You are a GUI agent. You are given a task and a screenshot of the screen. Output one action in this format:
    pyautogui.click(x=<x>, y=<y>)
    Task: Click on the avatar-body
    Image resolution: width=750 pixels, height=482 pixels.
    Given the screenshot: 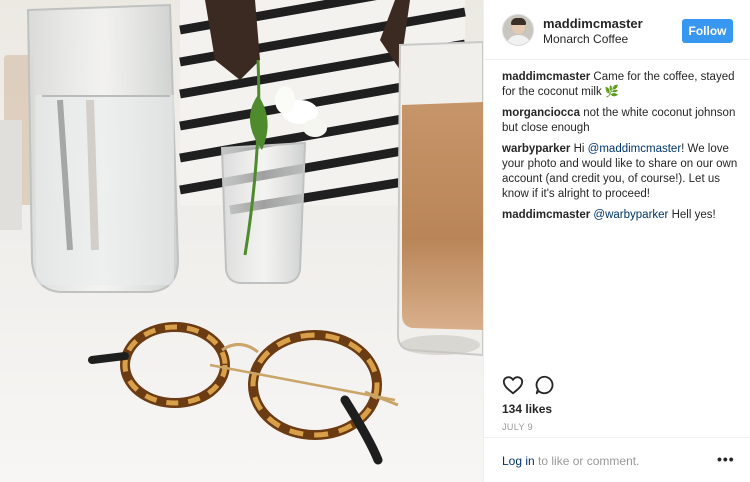 What is the action you would take?
    pyautogui.click(x=518, y=40)
    